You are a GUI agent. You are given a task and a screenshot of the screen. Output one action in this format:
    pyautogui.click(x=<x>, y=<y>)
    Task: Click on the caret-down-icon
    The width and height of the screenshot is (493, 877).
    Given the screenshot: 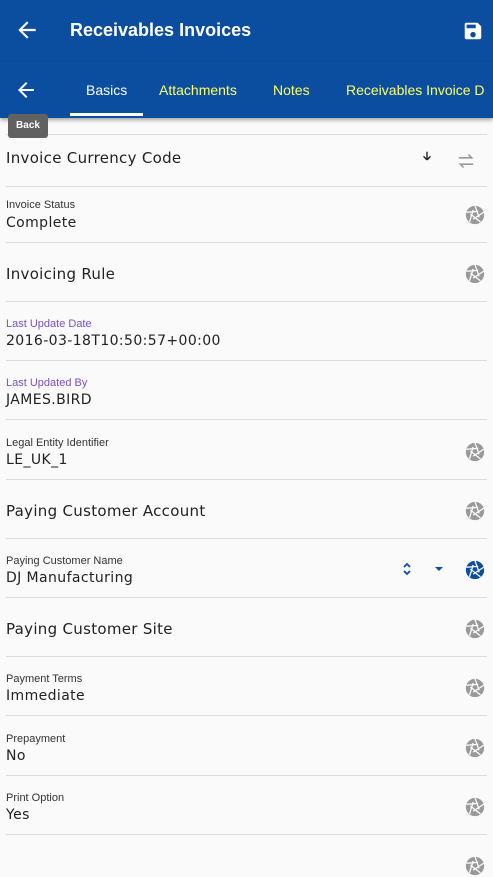 What is the action you would take?
    pyautogui.click(x=439, y=569)
    